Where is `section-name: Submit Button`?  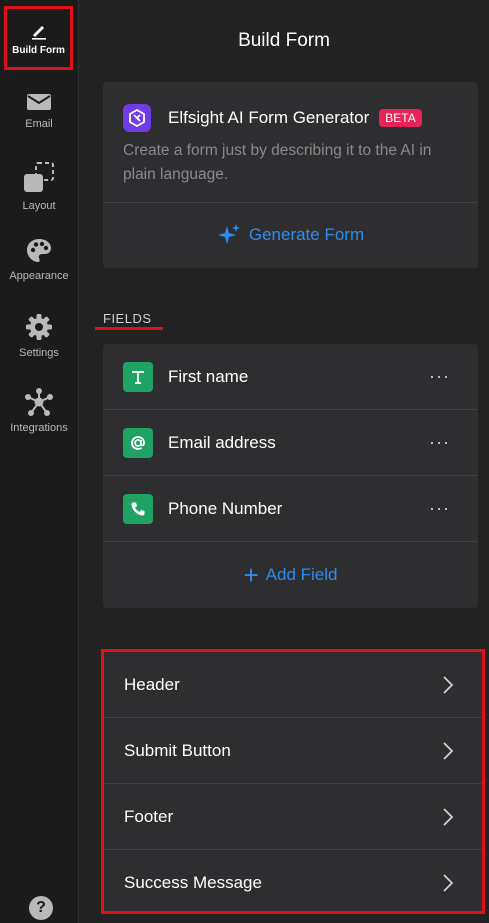
section-name: Submit Button is located at coordinates (177, 750).